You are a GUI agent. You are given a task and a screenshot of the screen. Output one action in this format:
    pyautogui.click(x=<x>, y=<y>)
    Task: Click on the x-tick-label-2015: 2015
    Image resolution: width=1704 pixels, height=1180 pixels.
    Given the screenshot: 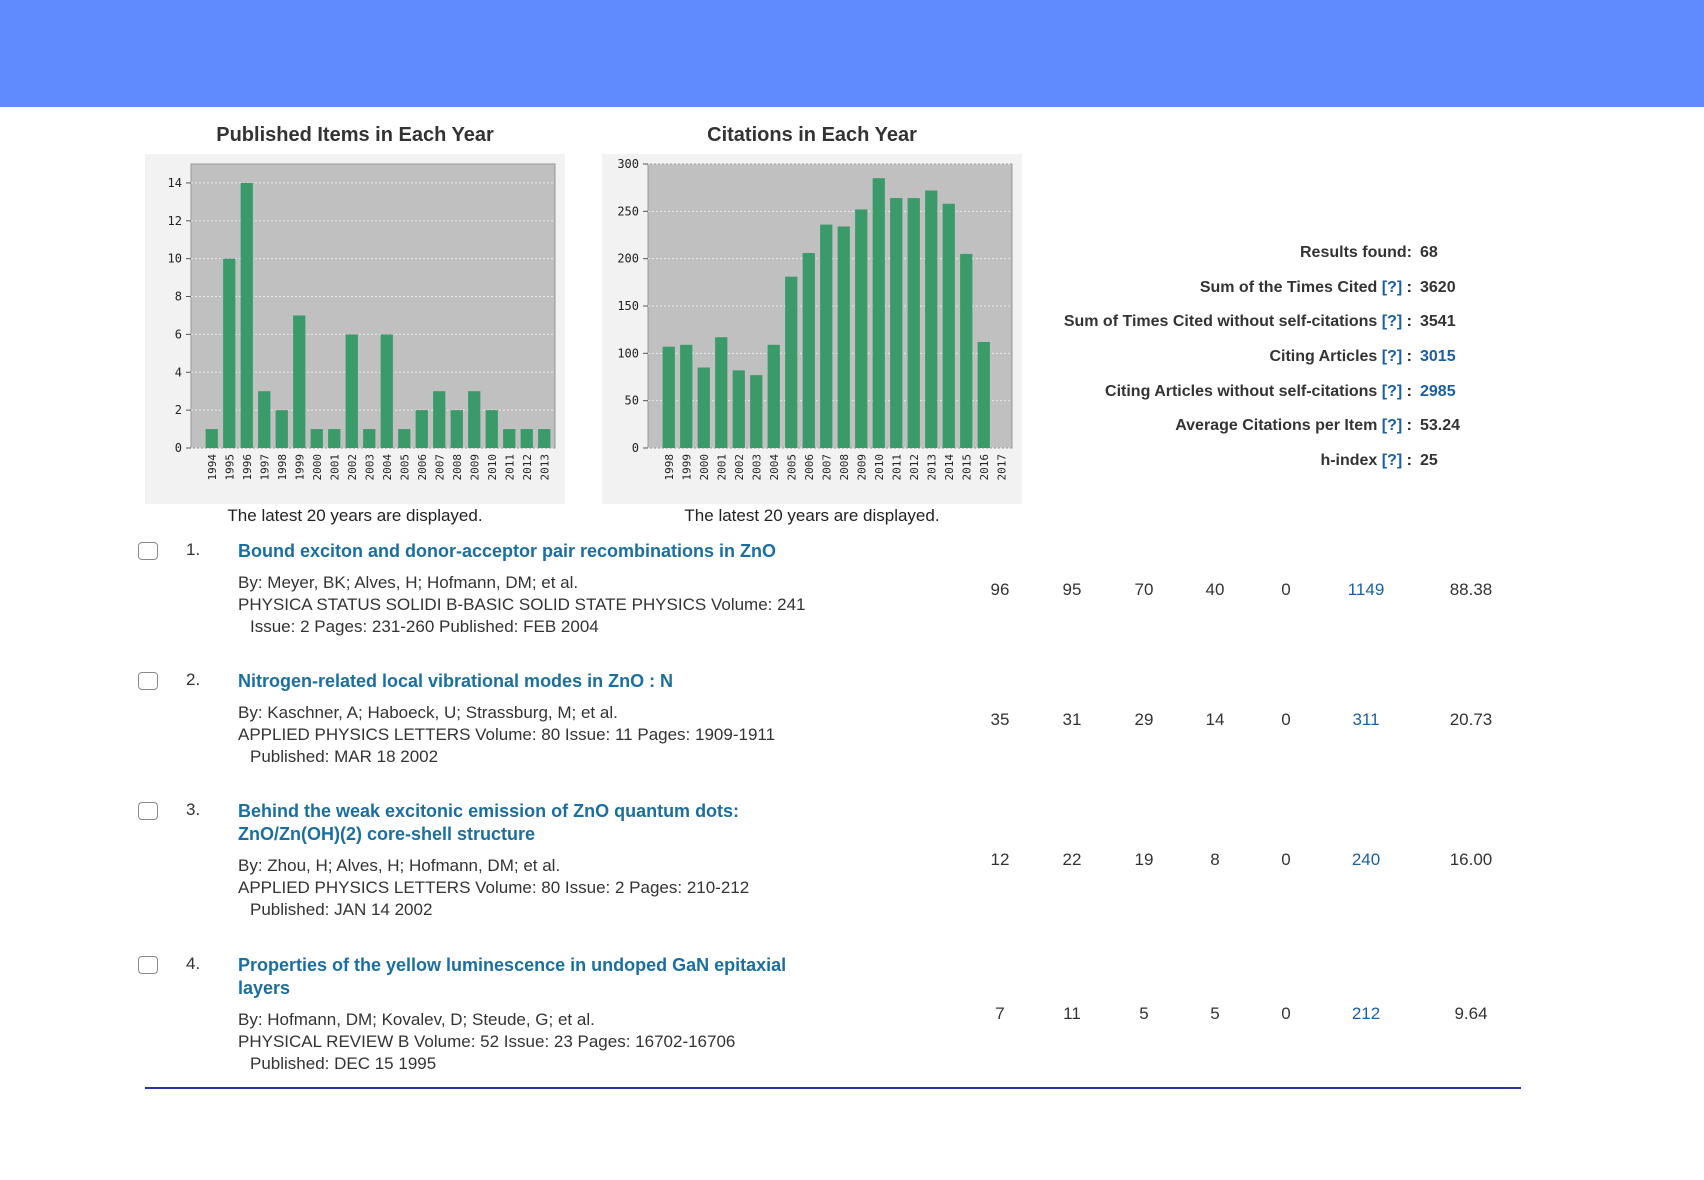 What is the action you would take?
    pyautogui.click(x=966, y=467)
    